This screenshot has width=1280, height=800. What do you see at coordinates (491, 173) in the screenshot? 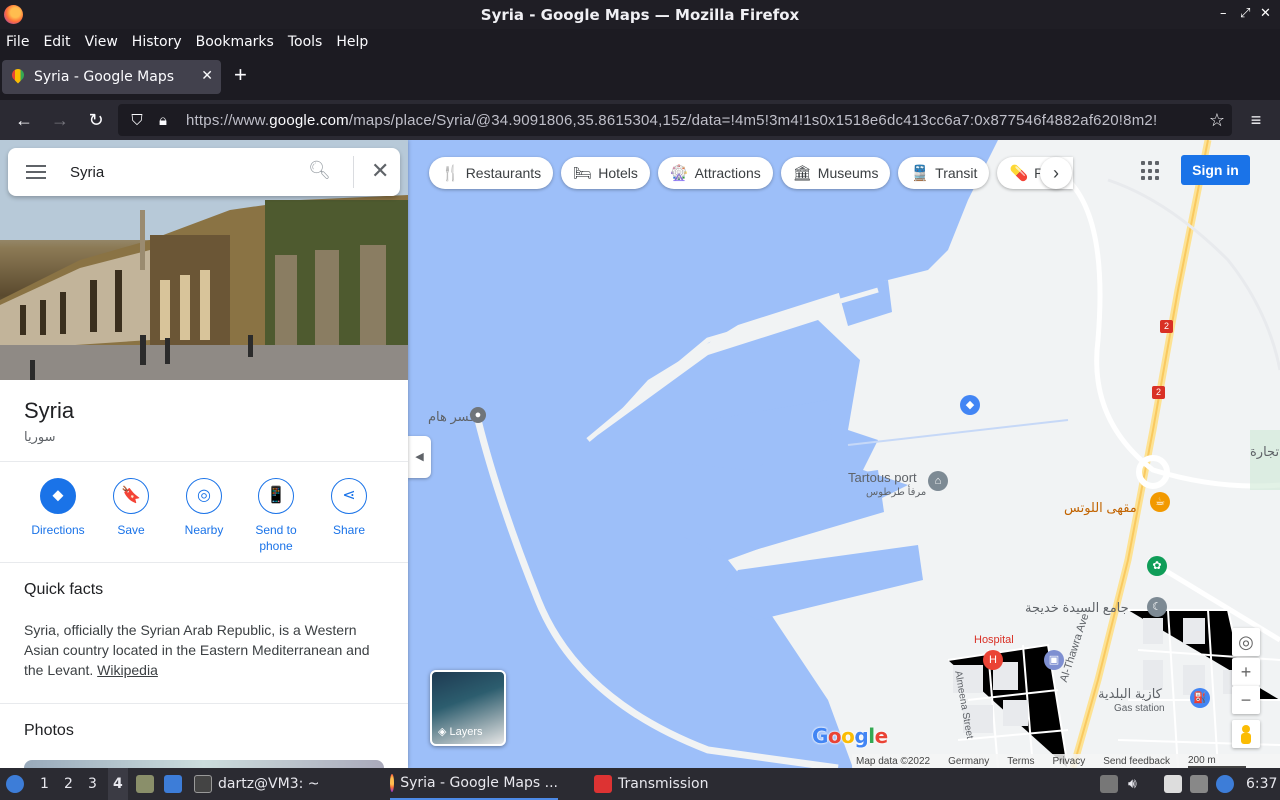
I see `chip-restaurants: 🍴 Restaurants` at bounding box center [491, 173].